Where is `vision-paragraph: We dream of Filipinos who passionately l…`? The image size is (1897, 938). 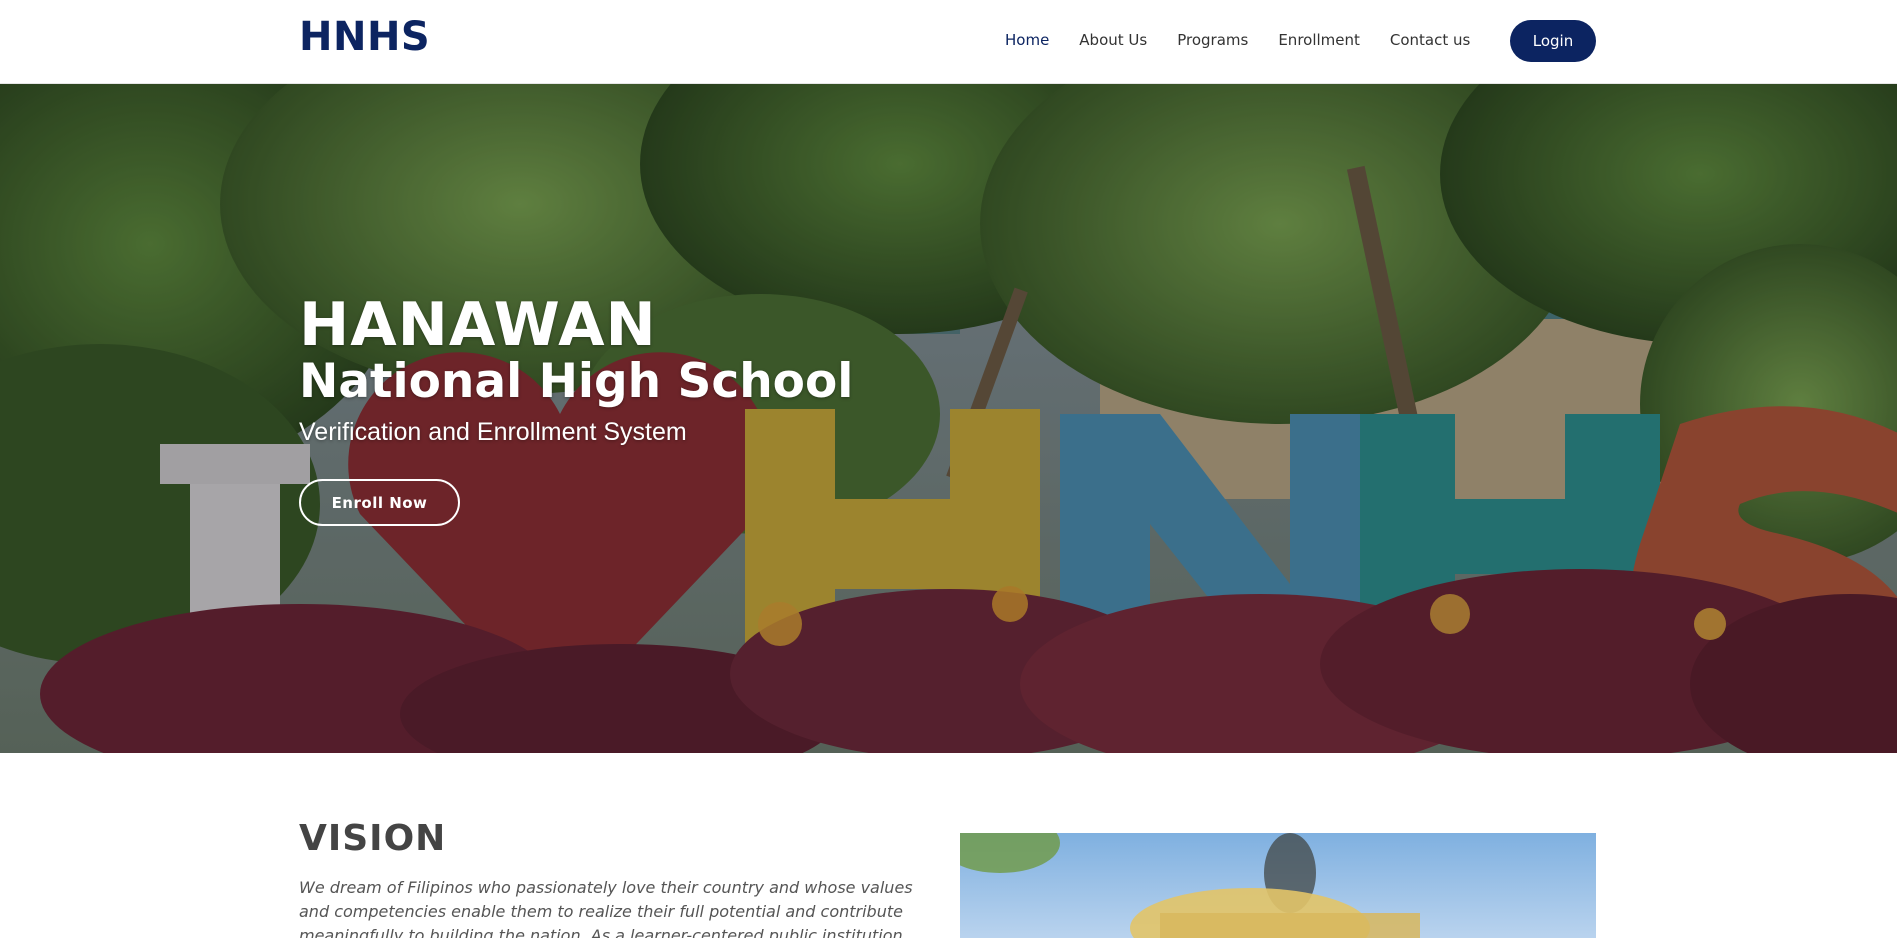
vision-paragraph: We dream of Filipinos who passionately l… is located at coordinates (606, 908).